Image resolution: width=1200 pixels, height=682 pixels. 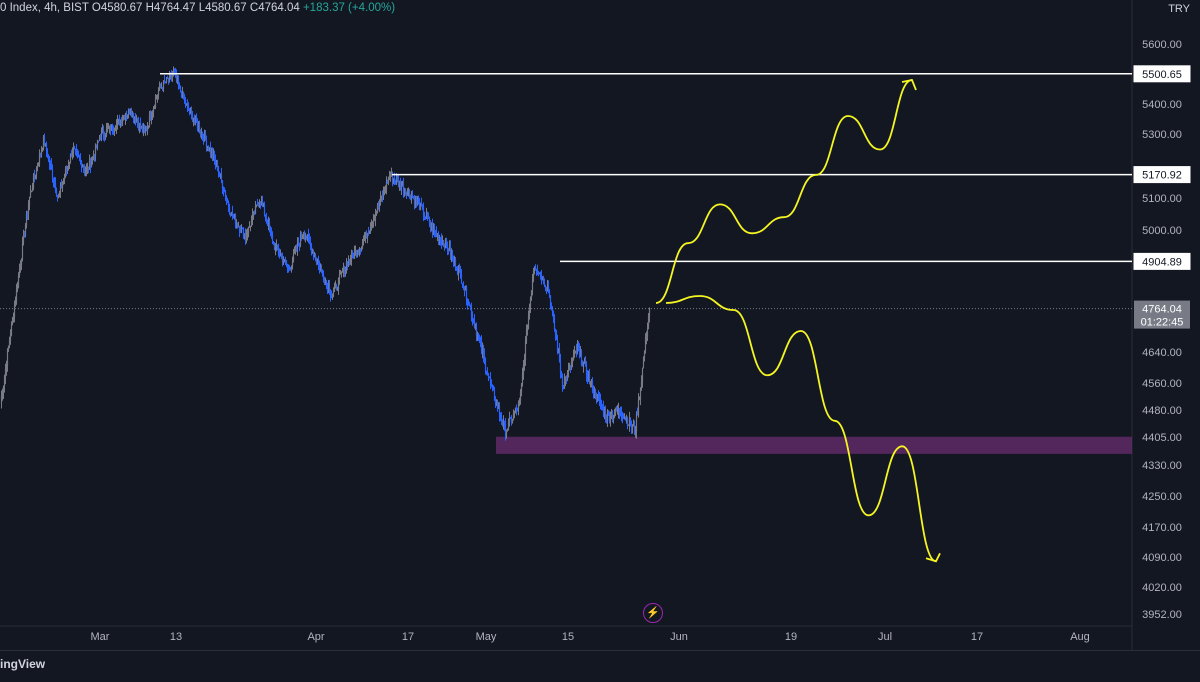 I want to click on price-tick-label: 5400.00, so click(x=1162, y=105).